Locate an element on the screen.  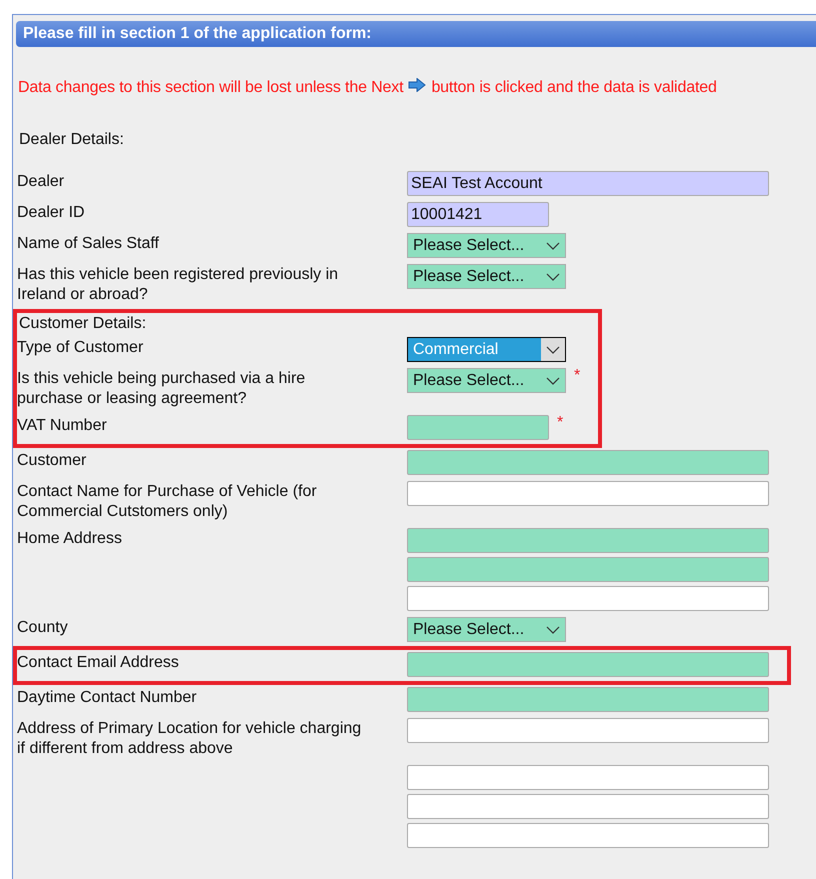
field-label: Daytime Contact Number is located at coordinates (107, 698).